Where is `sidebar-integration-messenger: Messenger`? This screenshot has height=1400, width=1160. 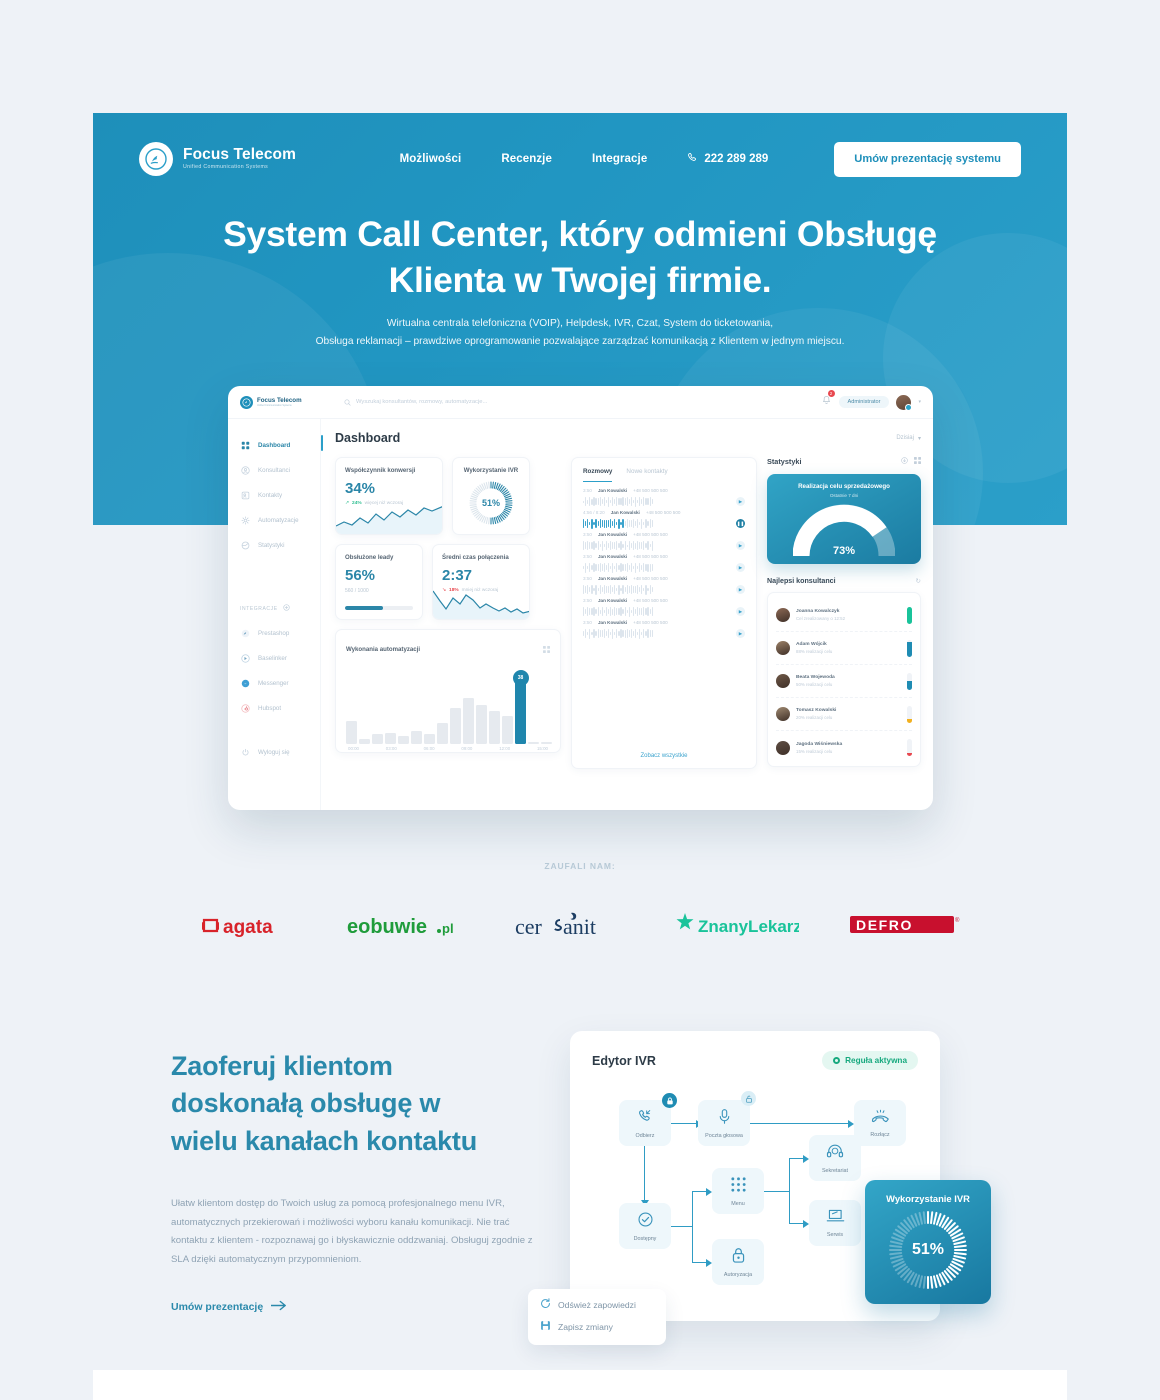 sidebar-integration-messenger: Messenger is located at coordinates (280, 683).